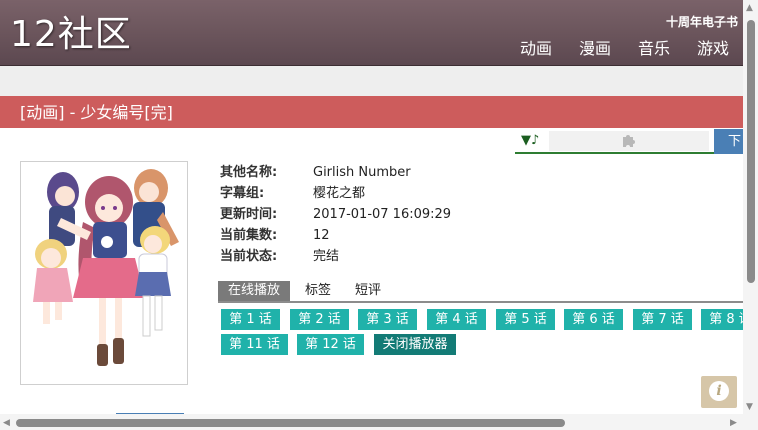  I want to click on site-logo: 12社区, so click(71, 35).